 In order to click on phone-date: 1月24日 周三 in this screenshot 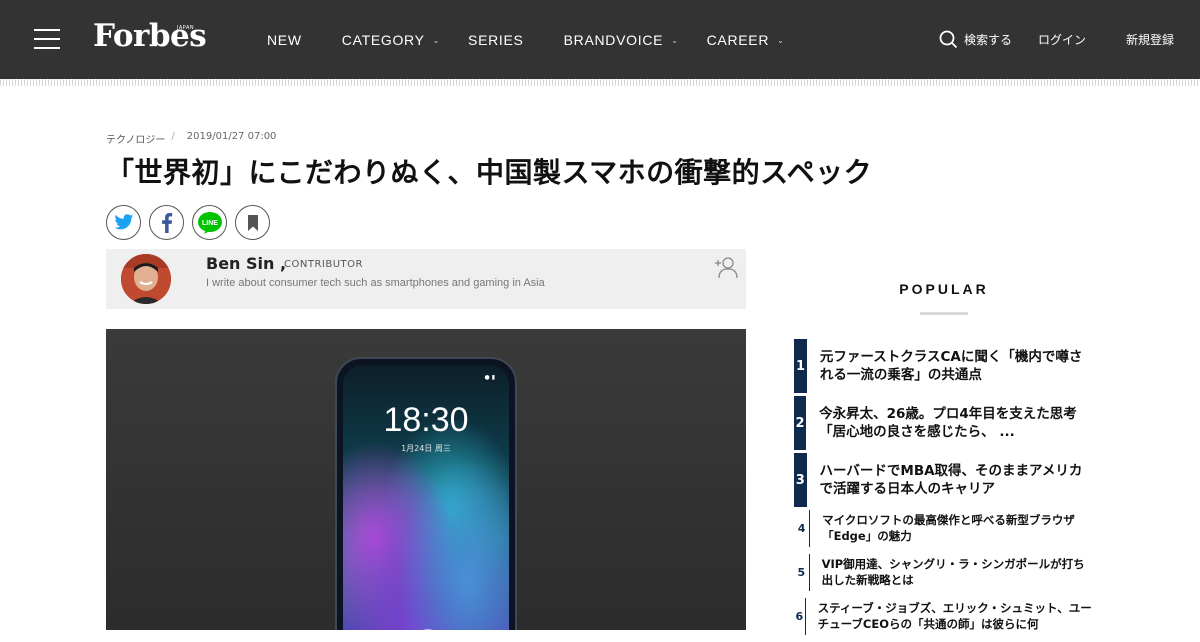, I will do `click(426, 448)`.